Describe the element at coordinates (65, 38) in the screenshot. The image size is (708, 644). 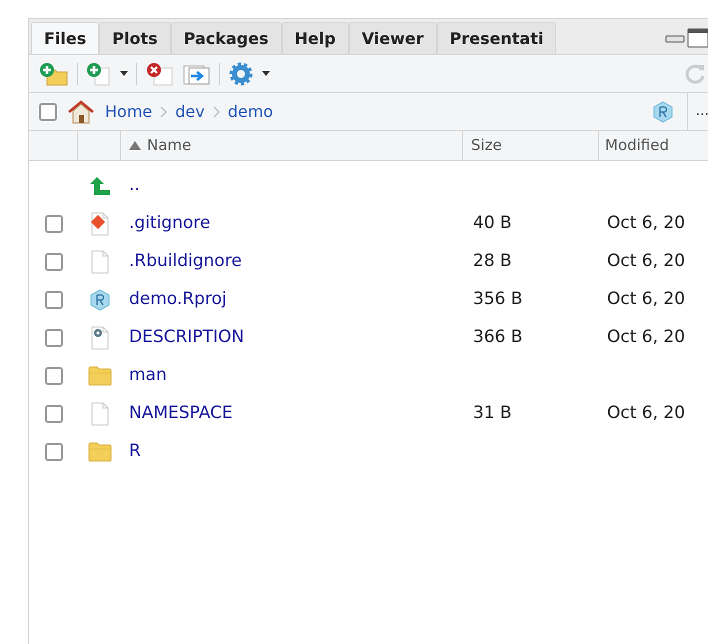
I see `tab: Files` at that location.